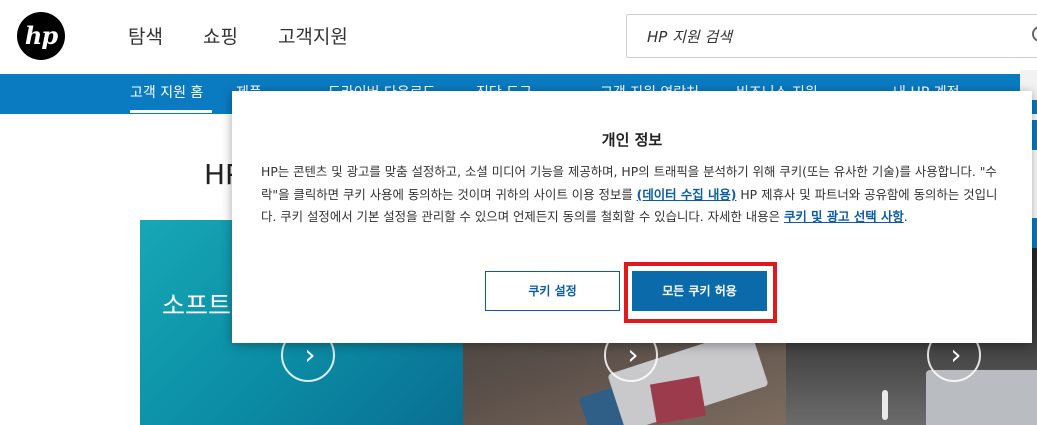  What do you see at coordinates (313, 35) in the screenshot?
I see `nav-support: 고객지원` at bounding box center [313, 35].